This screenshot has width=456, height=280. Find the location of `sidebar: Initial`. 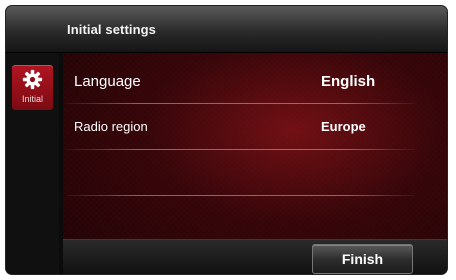

sidebar: Initial is located at coordinates (32, 163).